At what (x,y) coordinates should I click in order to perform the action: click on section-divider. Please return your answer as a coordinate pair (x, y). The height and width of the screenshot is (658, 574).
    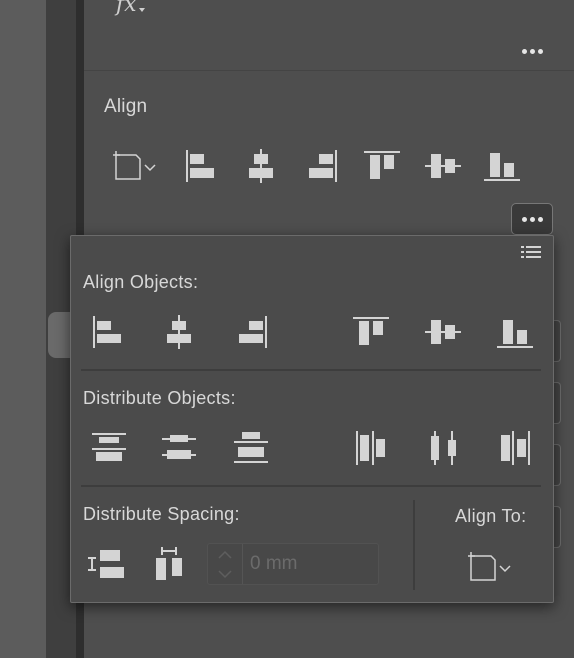
    Looking at the image, I should click on (329, 70).